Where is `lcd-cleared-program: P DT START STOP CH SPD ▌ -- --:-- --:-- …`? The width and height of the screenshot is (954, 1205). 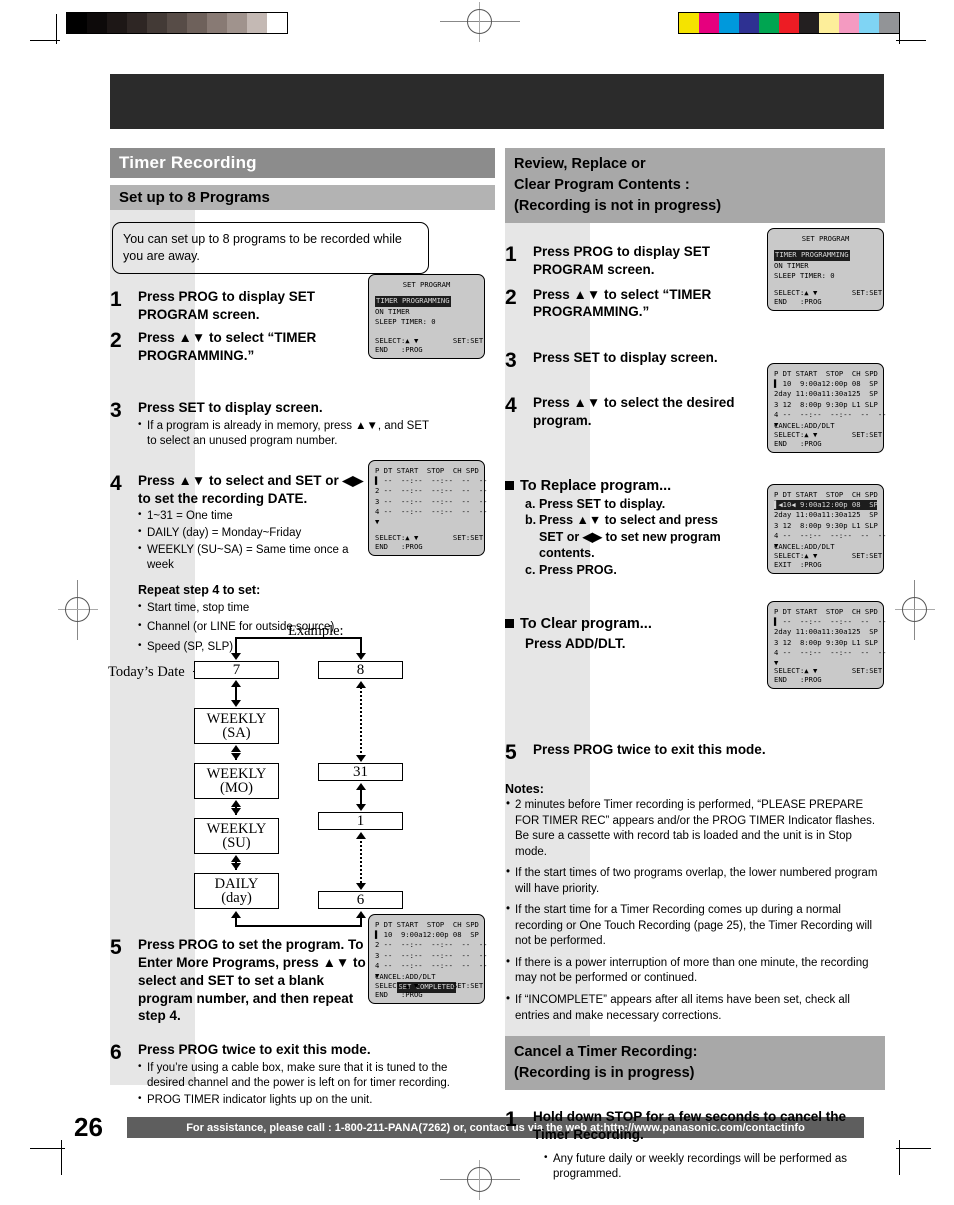
lcd-cleared-program: P DT START STOP CH SPD ▌ -- --:-- --:-- … is located at coordinates (827, 645).